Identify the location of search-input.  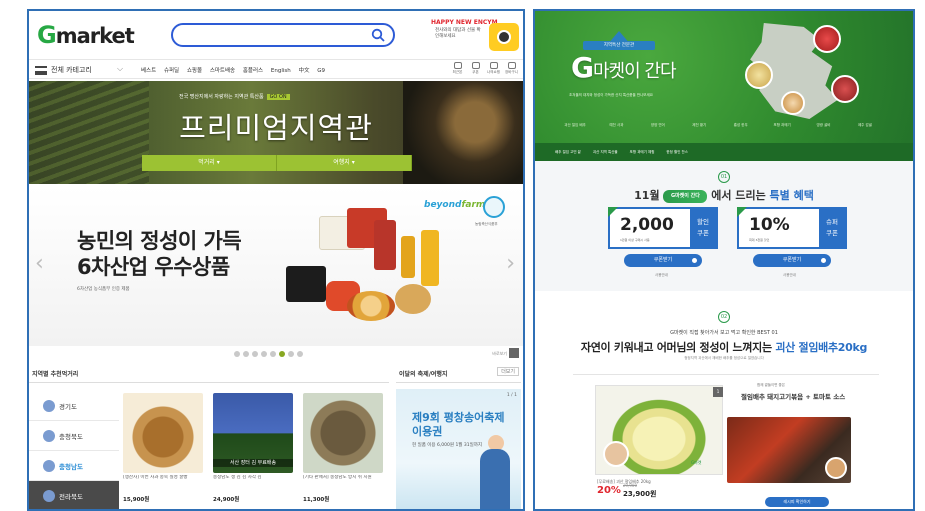
(283, 35).